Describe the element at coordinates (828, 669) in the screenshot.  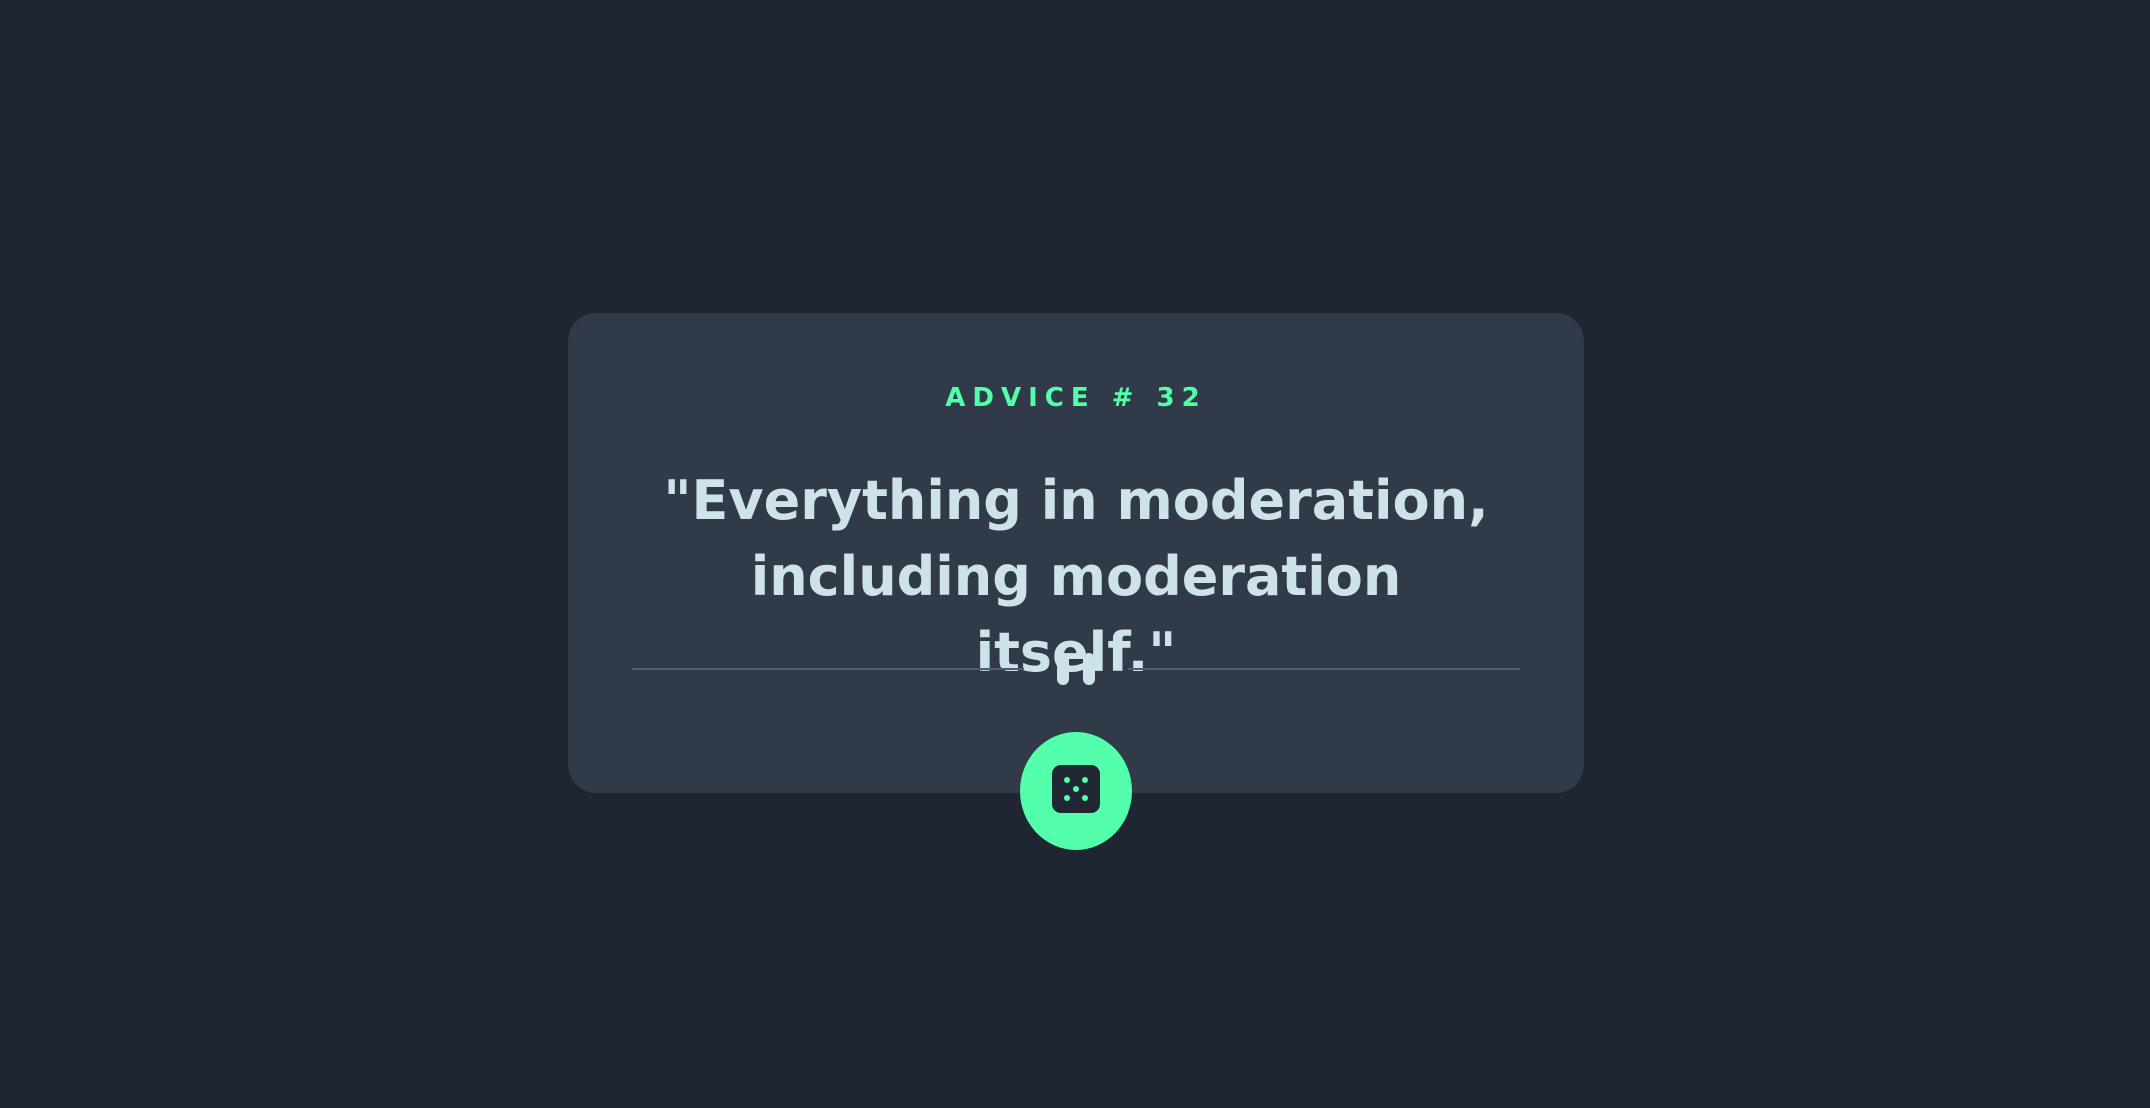
I see `divider-line-left` at that location.